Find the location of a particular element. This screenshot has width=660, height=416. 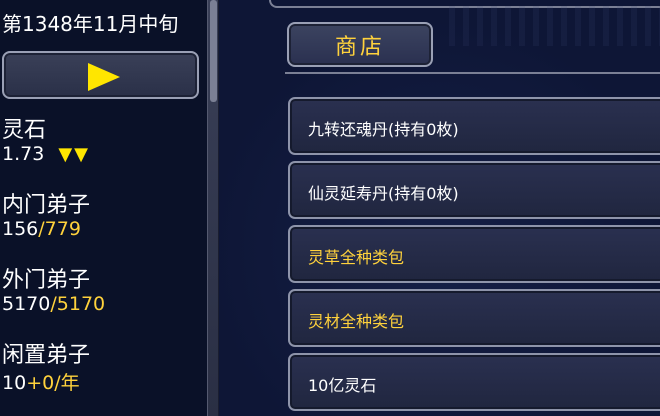

shop-item-herb-pack: 灵草全种类包 is located at coordinates (474, 254).